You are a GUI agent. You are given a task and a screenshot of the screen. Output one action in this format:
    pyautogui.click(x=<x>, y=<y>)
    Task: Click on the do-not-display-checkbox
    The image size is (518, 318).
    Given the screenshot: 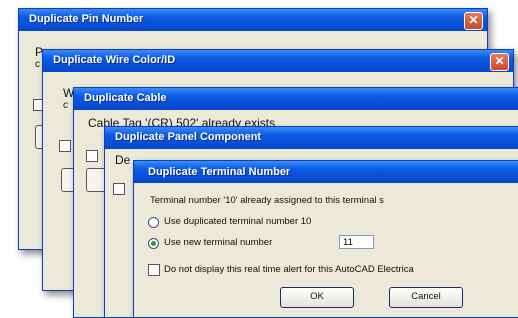 What is the action you would take?
    pyautogui.click(x=154, y=270)
    